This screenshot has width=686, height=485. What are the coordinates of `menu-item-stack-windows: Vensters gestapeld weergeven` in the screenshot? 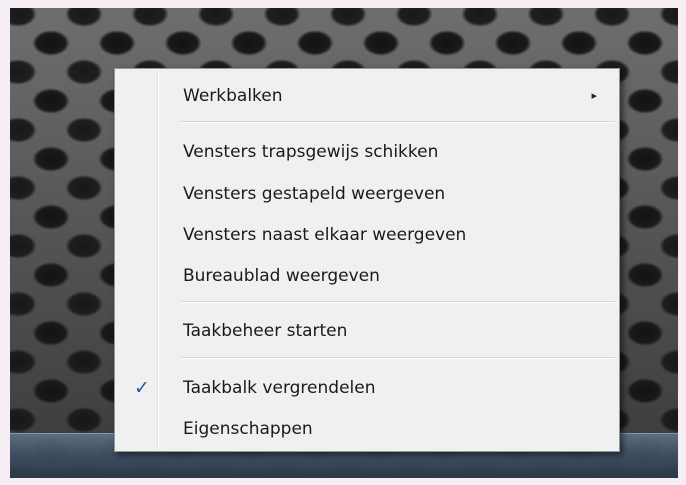 It's located at (367, 194).